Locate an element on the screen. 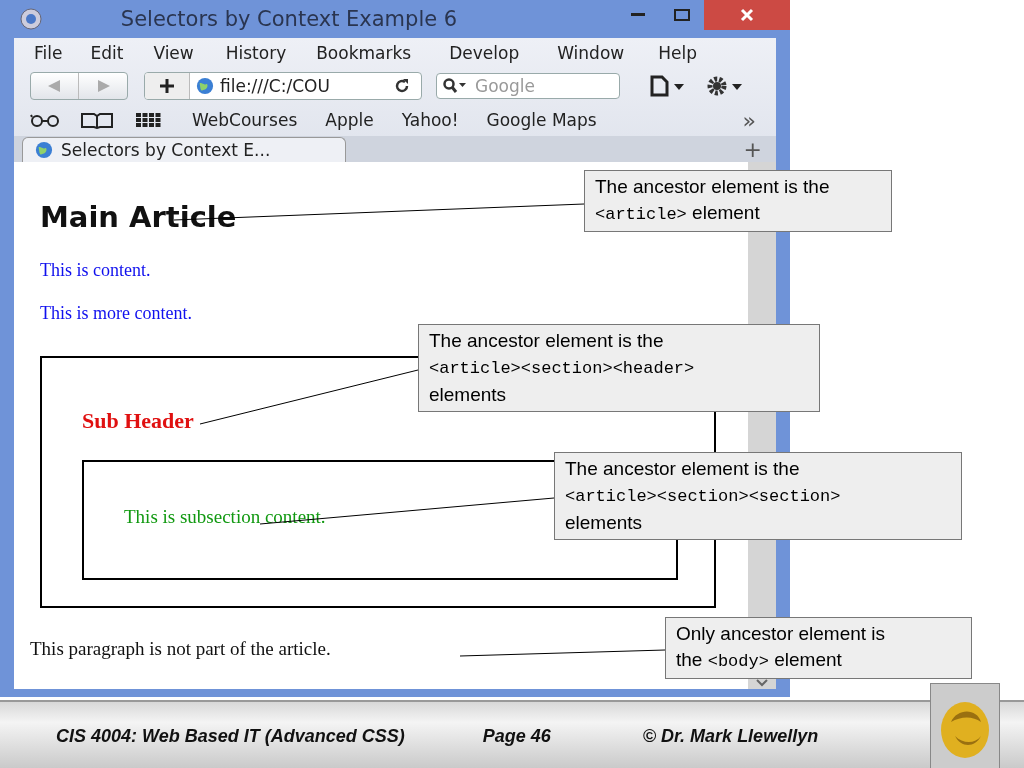 The width and height of the screenshot is (1024, 768). close-button is located at coordinates (747, 15).